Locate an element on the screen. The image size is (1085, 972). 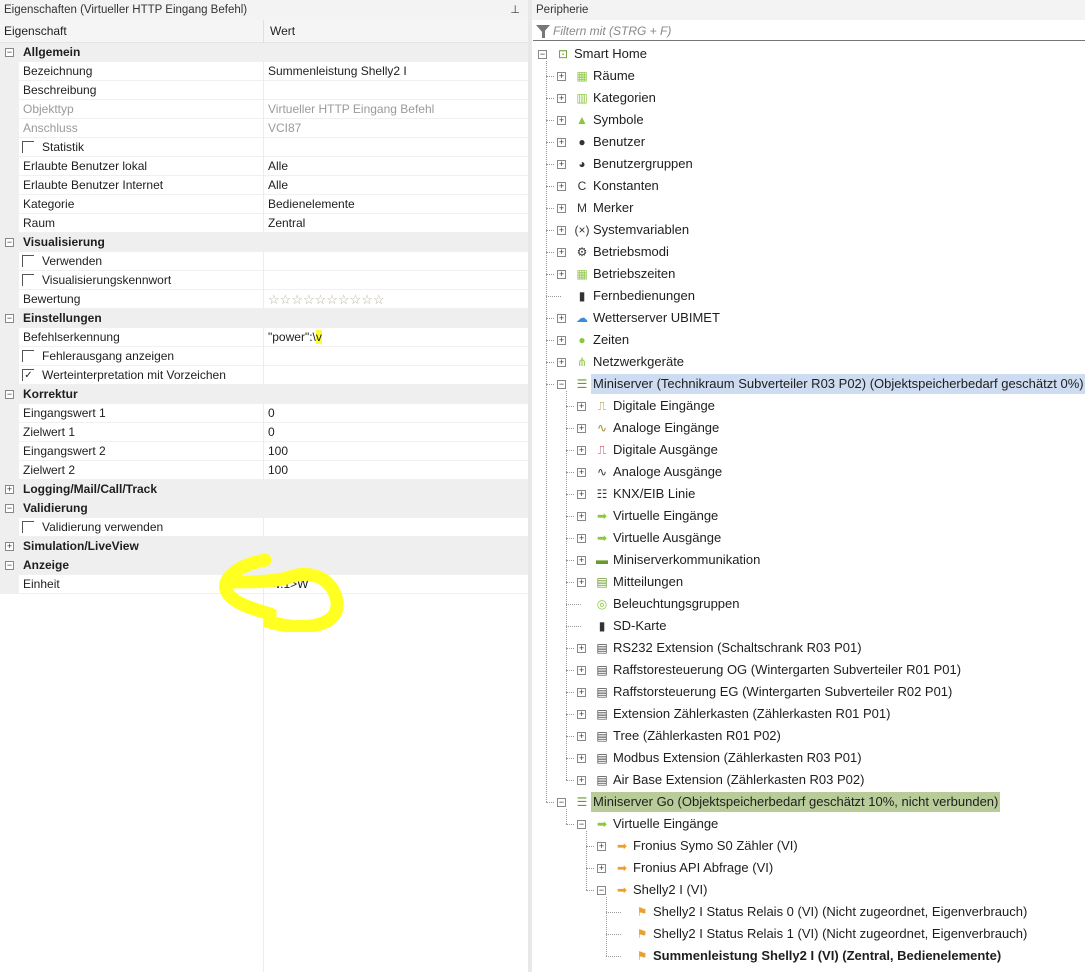
property-category: + Logging/Mail/Call/Track is located at coordinates (264, 489).